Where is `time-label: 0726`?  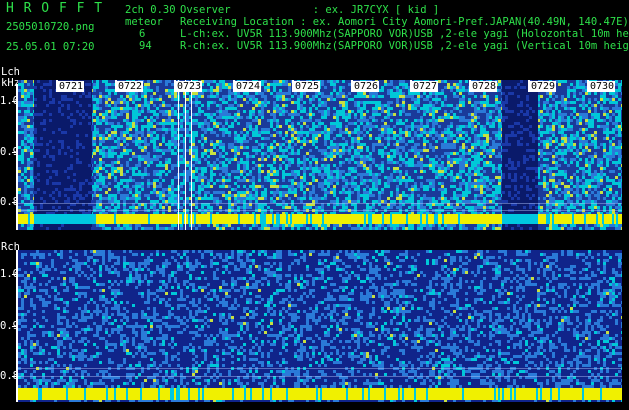 time-label: 0726 is located at coordinates (366, 86).